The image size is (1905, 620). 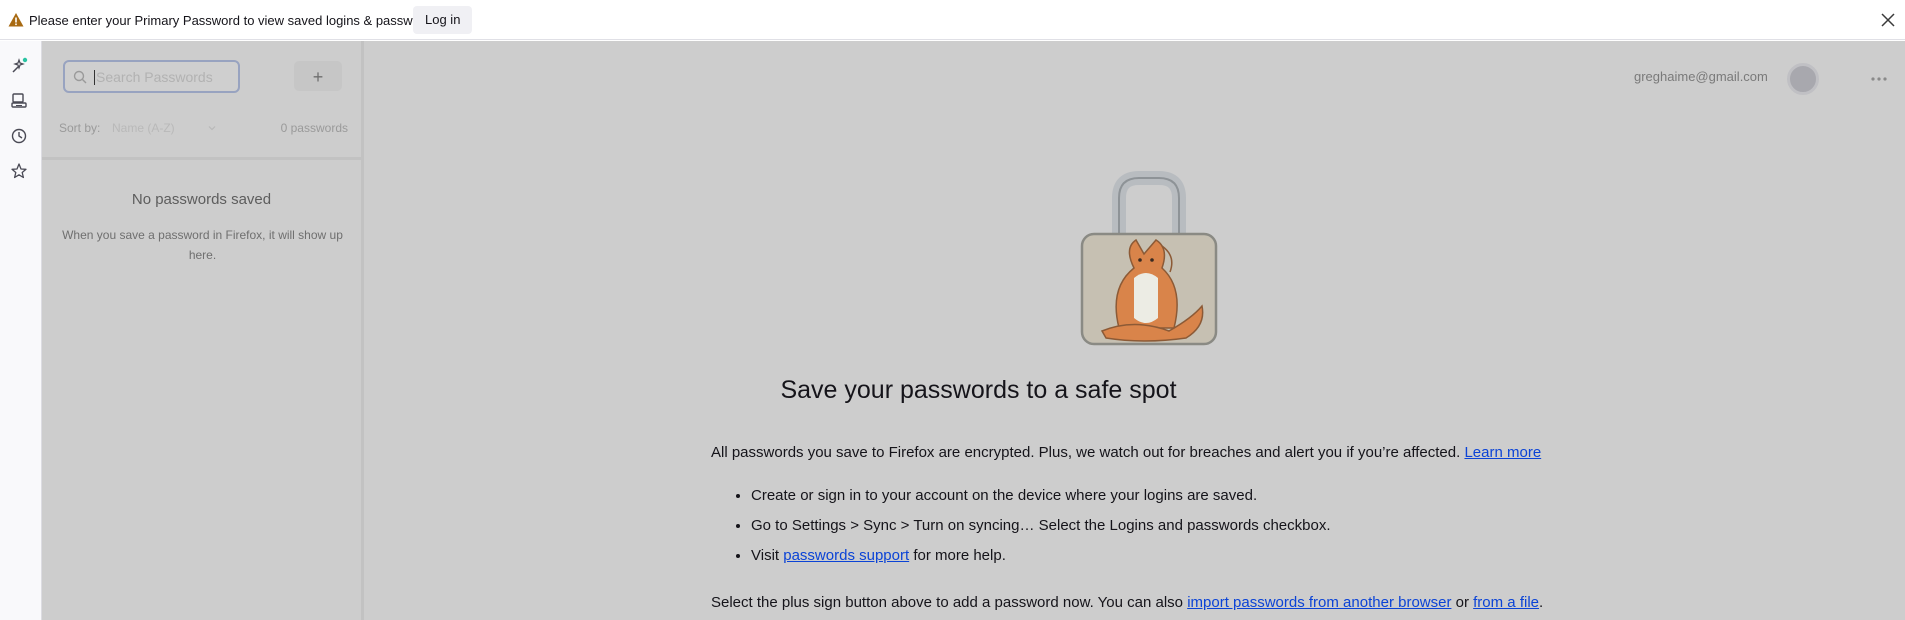 What do you see at coordinates (1502, 452) in the screenshot?
I see `learn-more-link: Learn more` at bounding box center [1502, 452].